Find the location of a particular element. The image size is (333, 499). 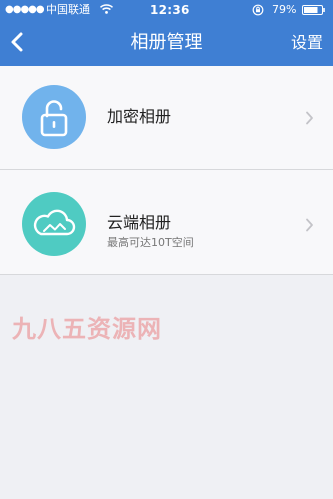

album-subtitle: 最高可达10T空间 is located at coordinates (150, 242).